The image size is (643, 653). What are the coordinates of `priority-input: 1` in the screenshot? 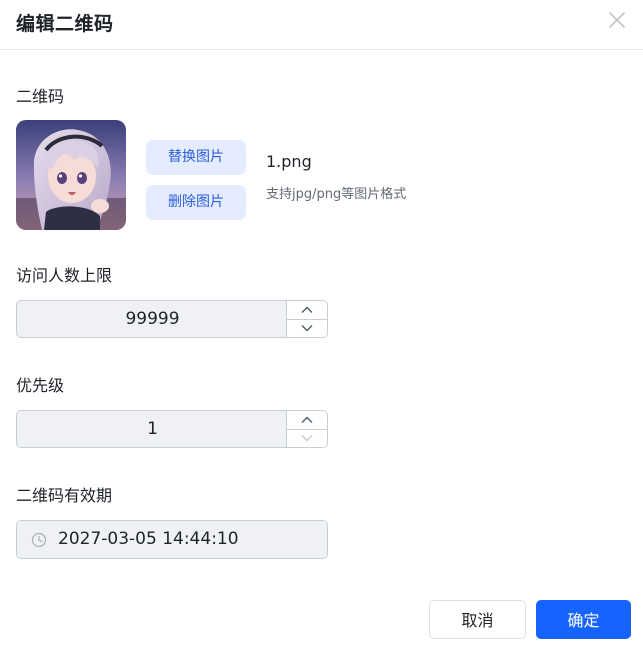 It's located at (172, 429).